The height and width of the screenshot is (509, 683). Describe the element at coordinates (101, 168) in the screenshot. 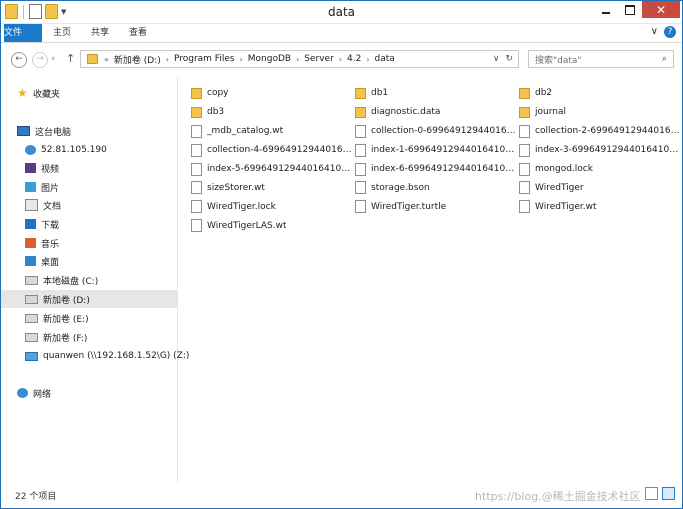

I see `sidebar-item-videos: 视频` at that location.